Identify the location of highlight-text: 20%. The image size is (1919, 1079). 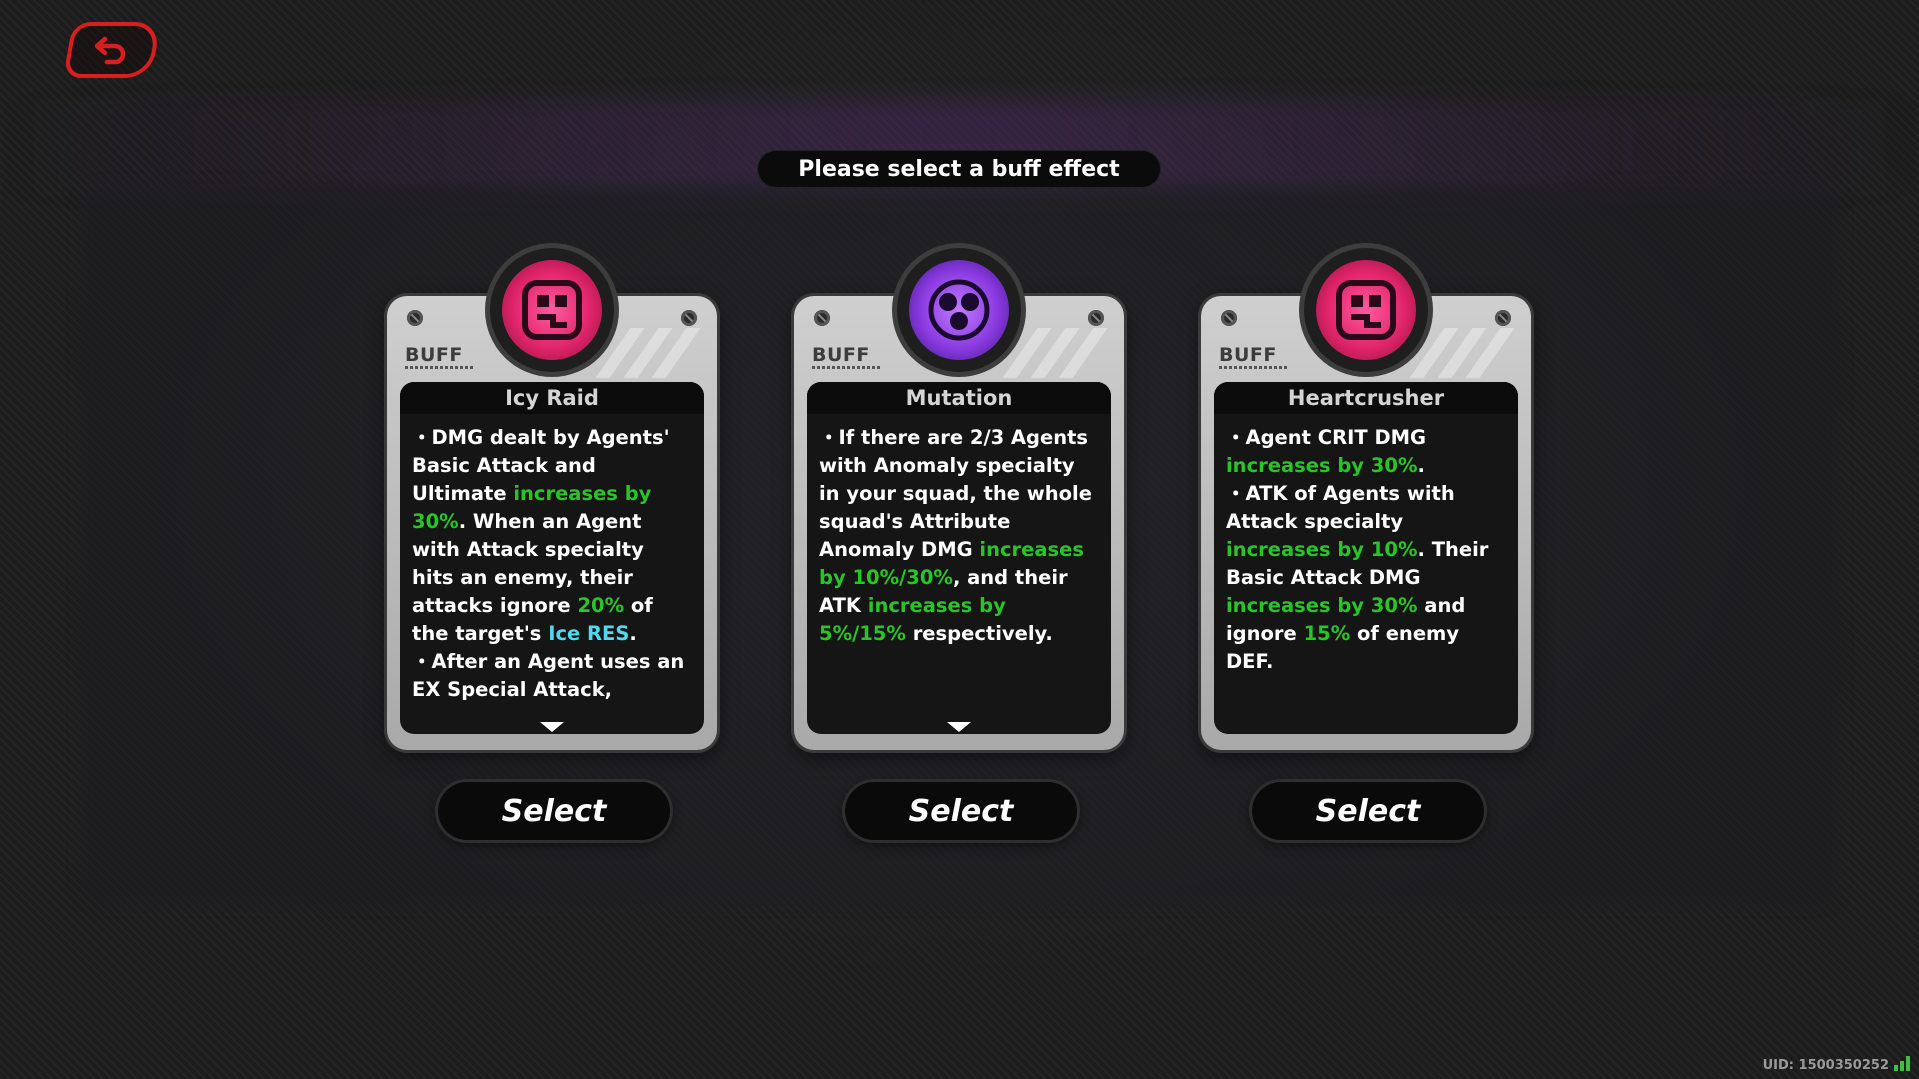
(601, 605).